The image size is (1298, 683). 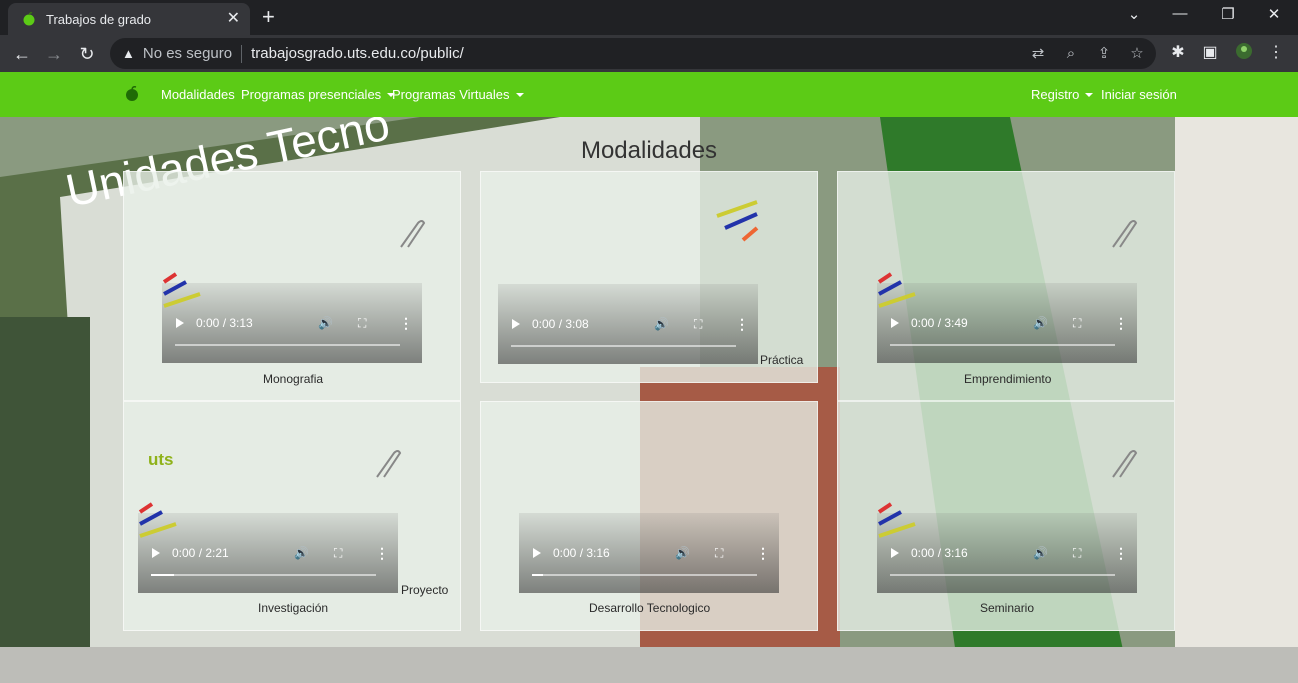 What do you see at coordinates (29, 19) in the screenshot?
I see `apple-favicon-icon` at bounding box center [29, 19].